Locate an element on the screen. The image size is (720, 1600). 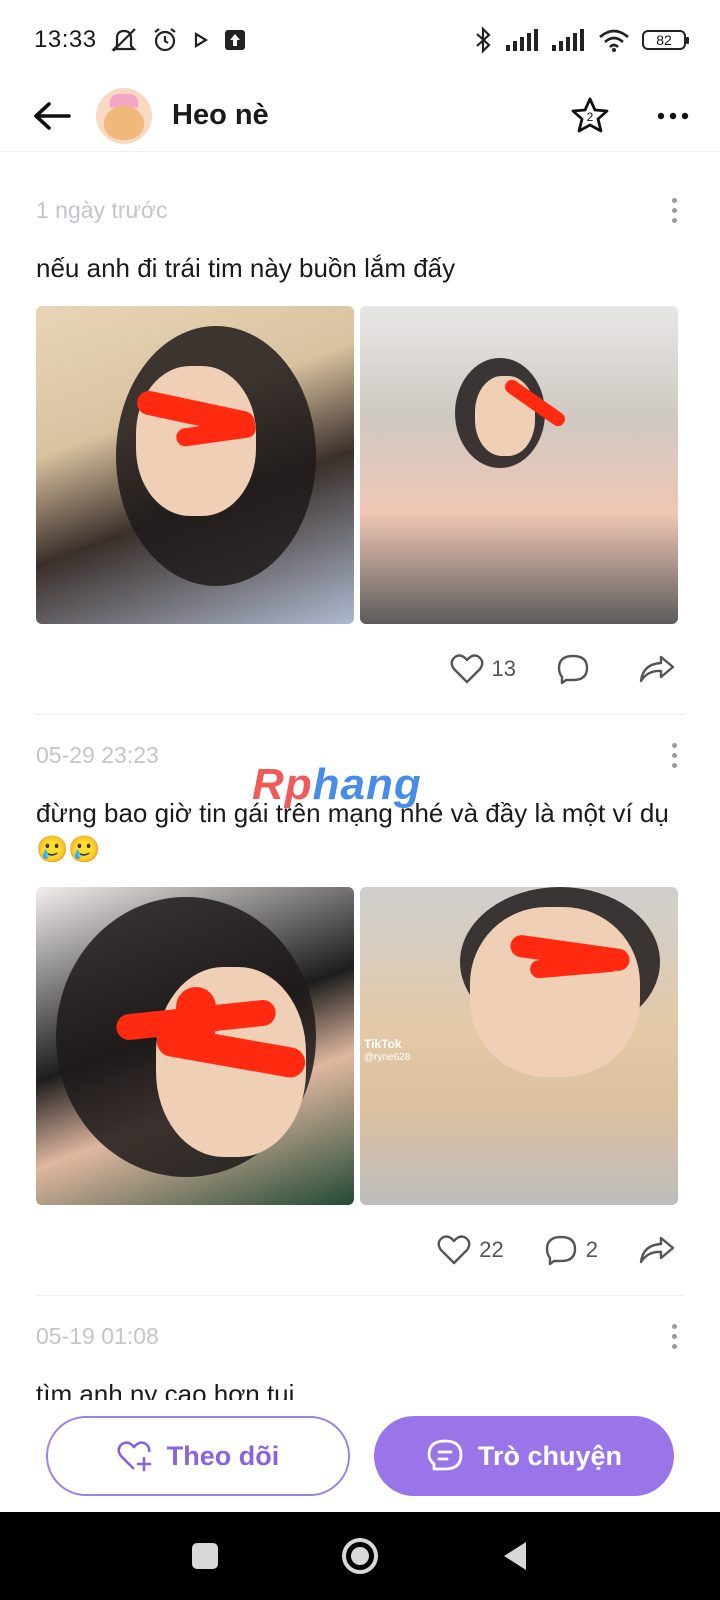
comment-button: 2 is located at coordinates (571, 1250).